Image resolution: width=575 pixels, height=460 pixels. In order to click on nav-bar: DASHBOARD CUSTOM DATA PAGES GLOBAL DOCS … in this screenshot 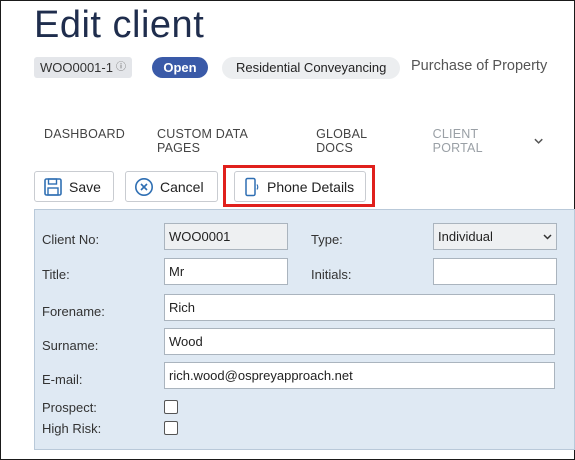, I will do `click(309, 141)`.